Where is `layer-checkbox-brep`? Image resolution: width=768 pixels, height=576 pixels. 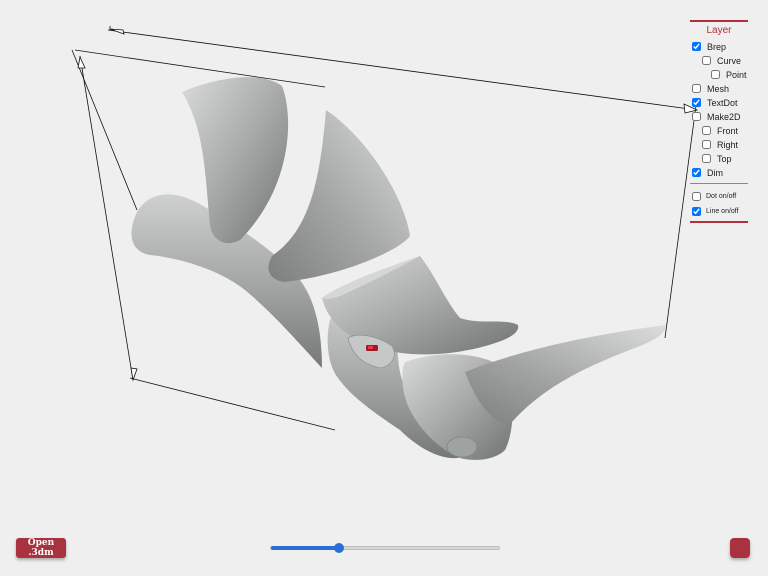 layer-checkbox-brep is located at coordinates (696, 46).